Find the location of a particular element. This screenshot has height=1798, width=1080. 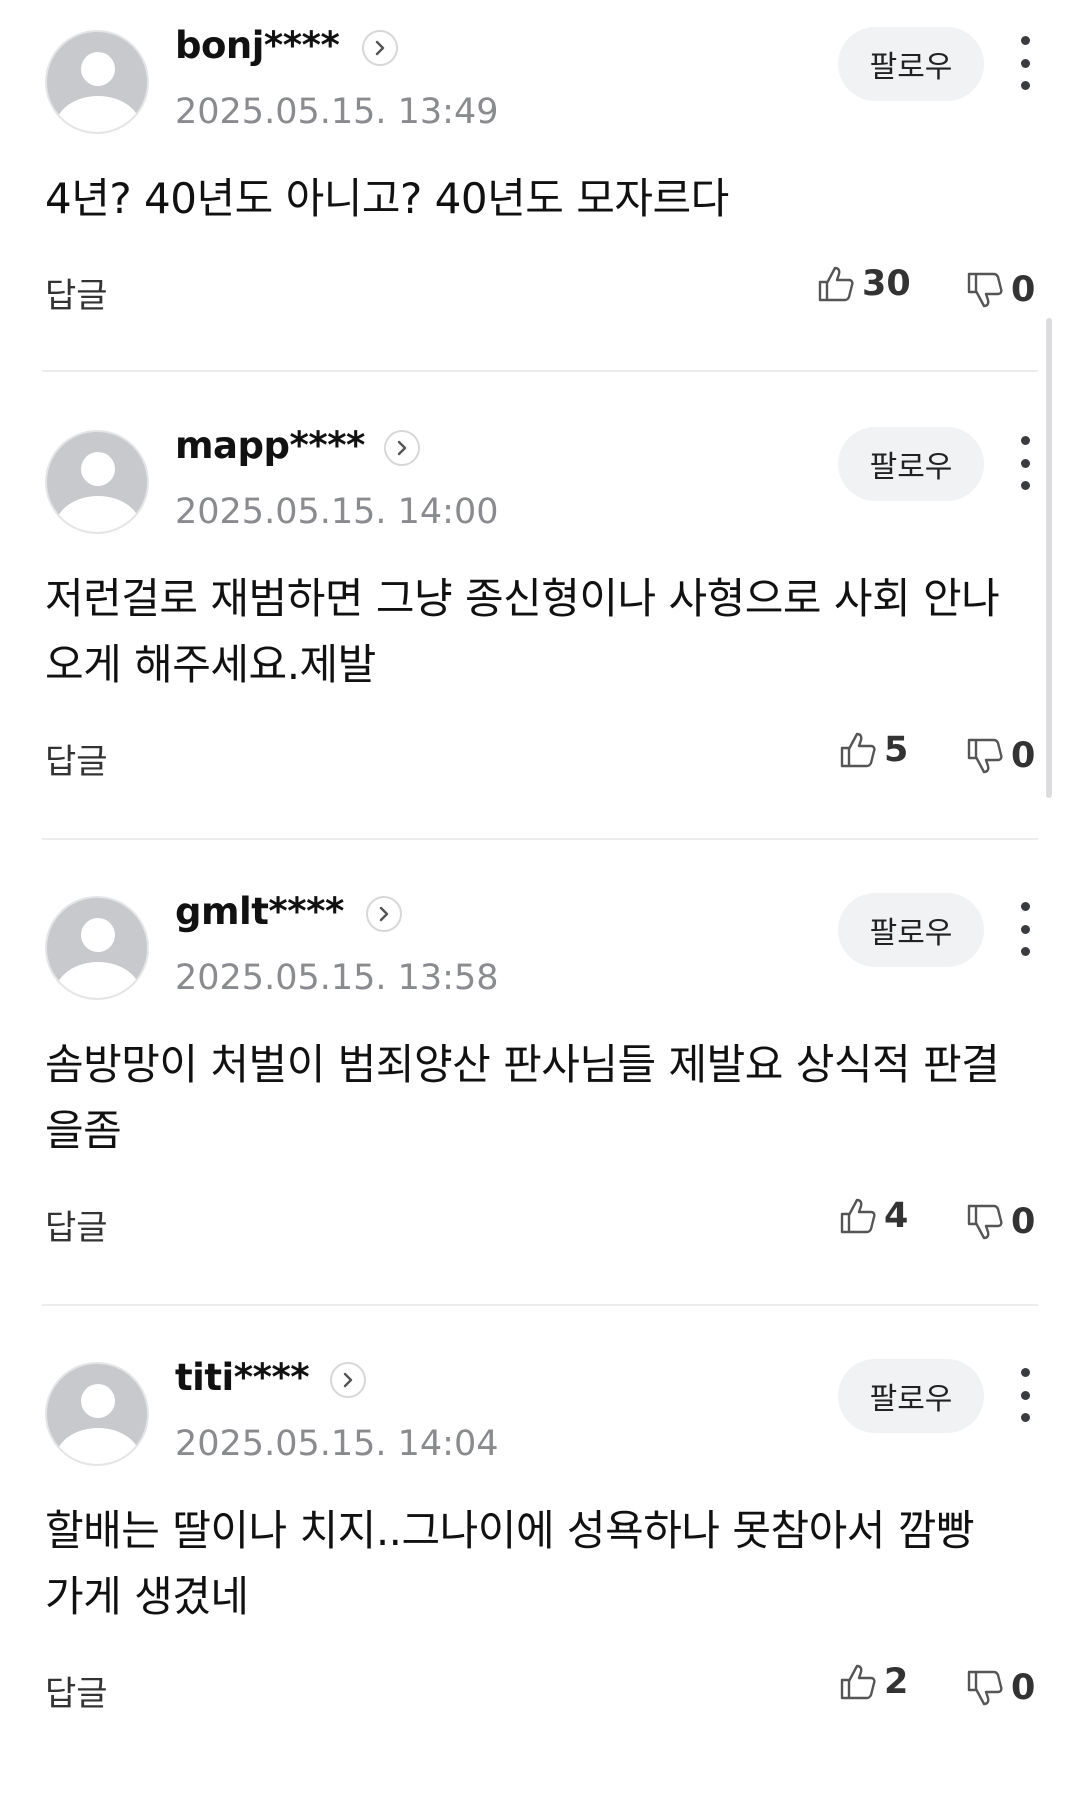

like-count: 30 is located at coordinates (886, 284).